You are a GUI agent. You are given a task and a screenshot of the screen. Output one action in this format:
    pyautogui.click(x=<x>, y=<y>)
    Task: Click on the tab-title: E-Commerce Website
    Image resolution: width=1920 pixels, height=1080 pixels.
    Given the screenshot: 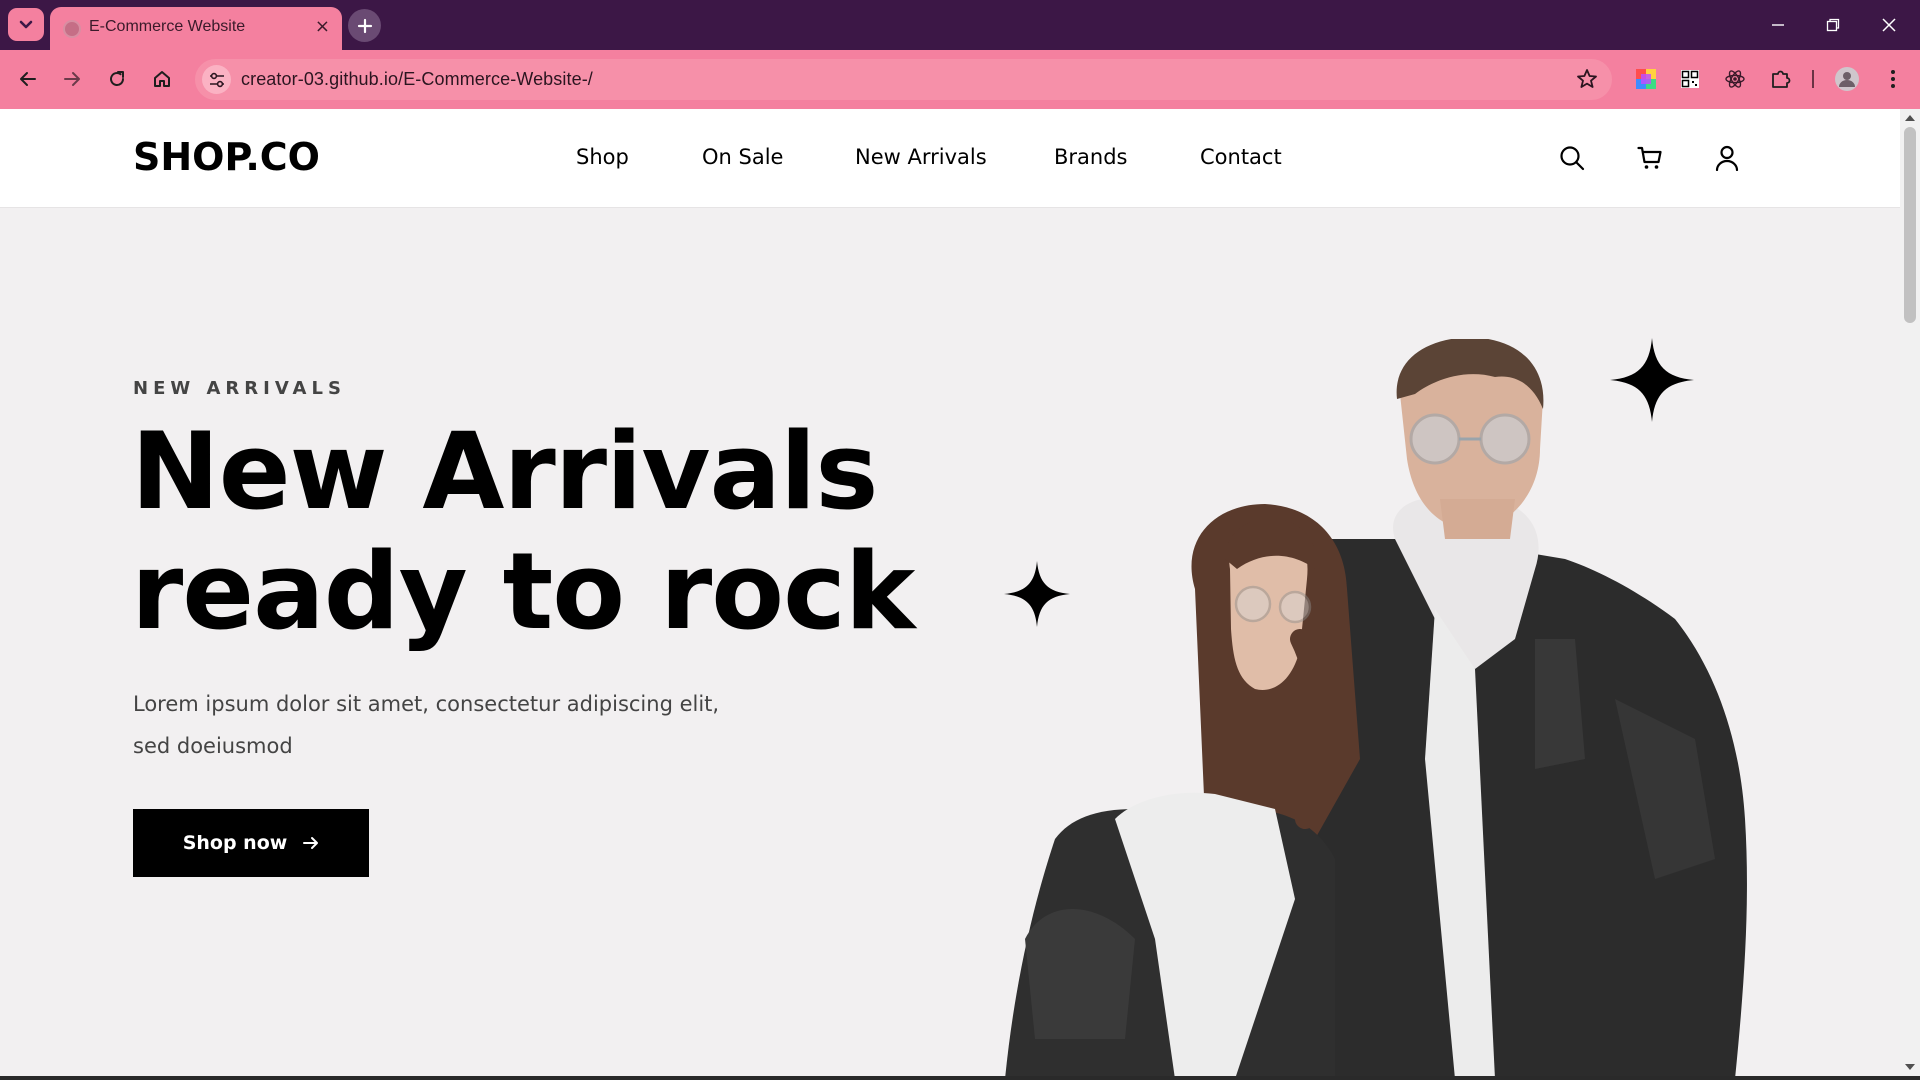 What is the action you would take?
    pyautogui.click(x=167, y=26)
    